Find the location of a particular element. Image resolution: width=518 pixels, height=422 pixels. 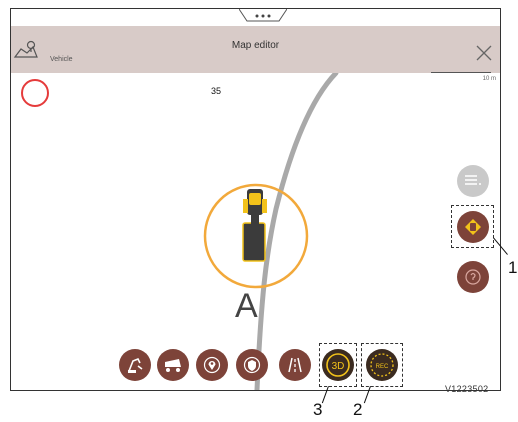

view-3d-icon: 3D is located at coordinates (338, 365).